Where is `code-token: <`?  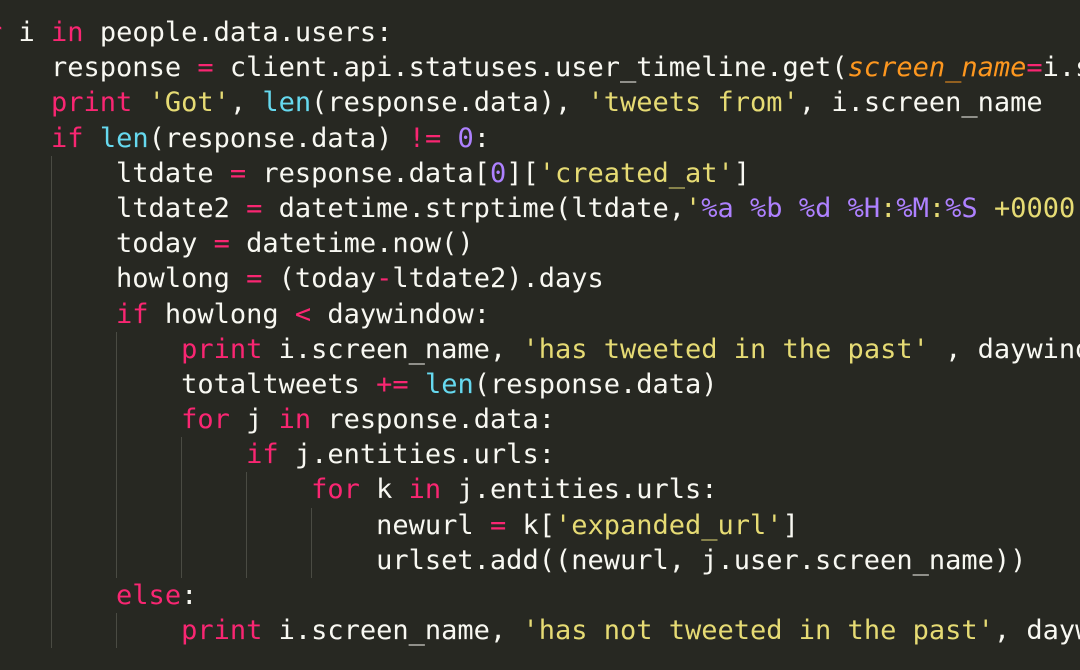 code-token: < is located at coordinates (303, 314).